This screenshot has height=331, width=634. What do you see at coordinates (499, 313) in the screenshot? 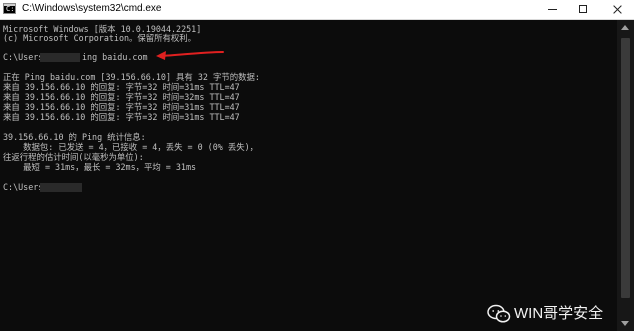
I see `wechat-icon` at bounding box center [499, 313].